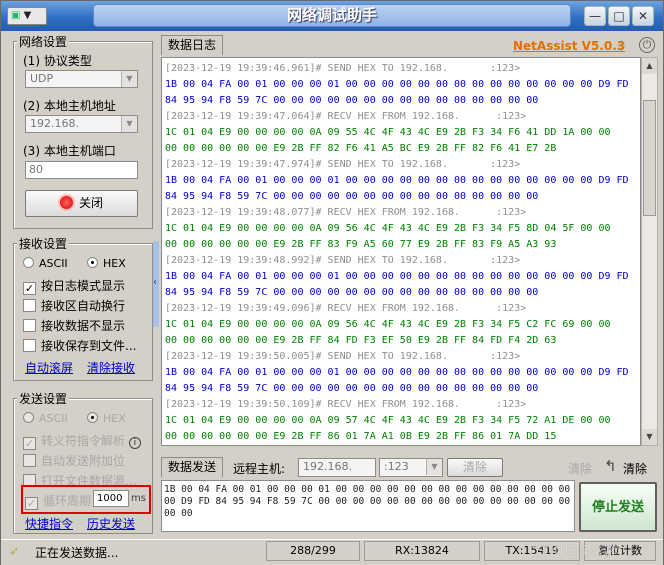 The width and height of the screenshot is (664, 565). I want to click on close-connection-button: 关闭, so click(81, 203).